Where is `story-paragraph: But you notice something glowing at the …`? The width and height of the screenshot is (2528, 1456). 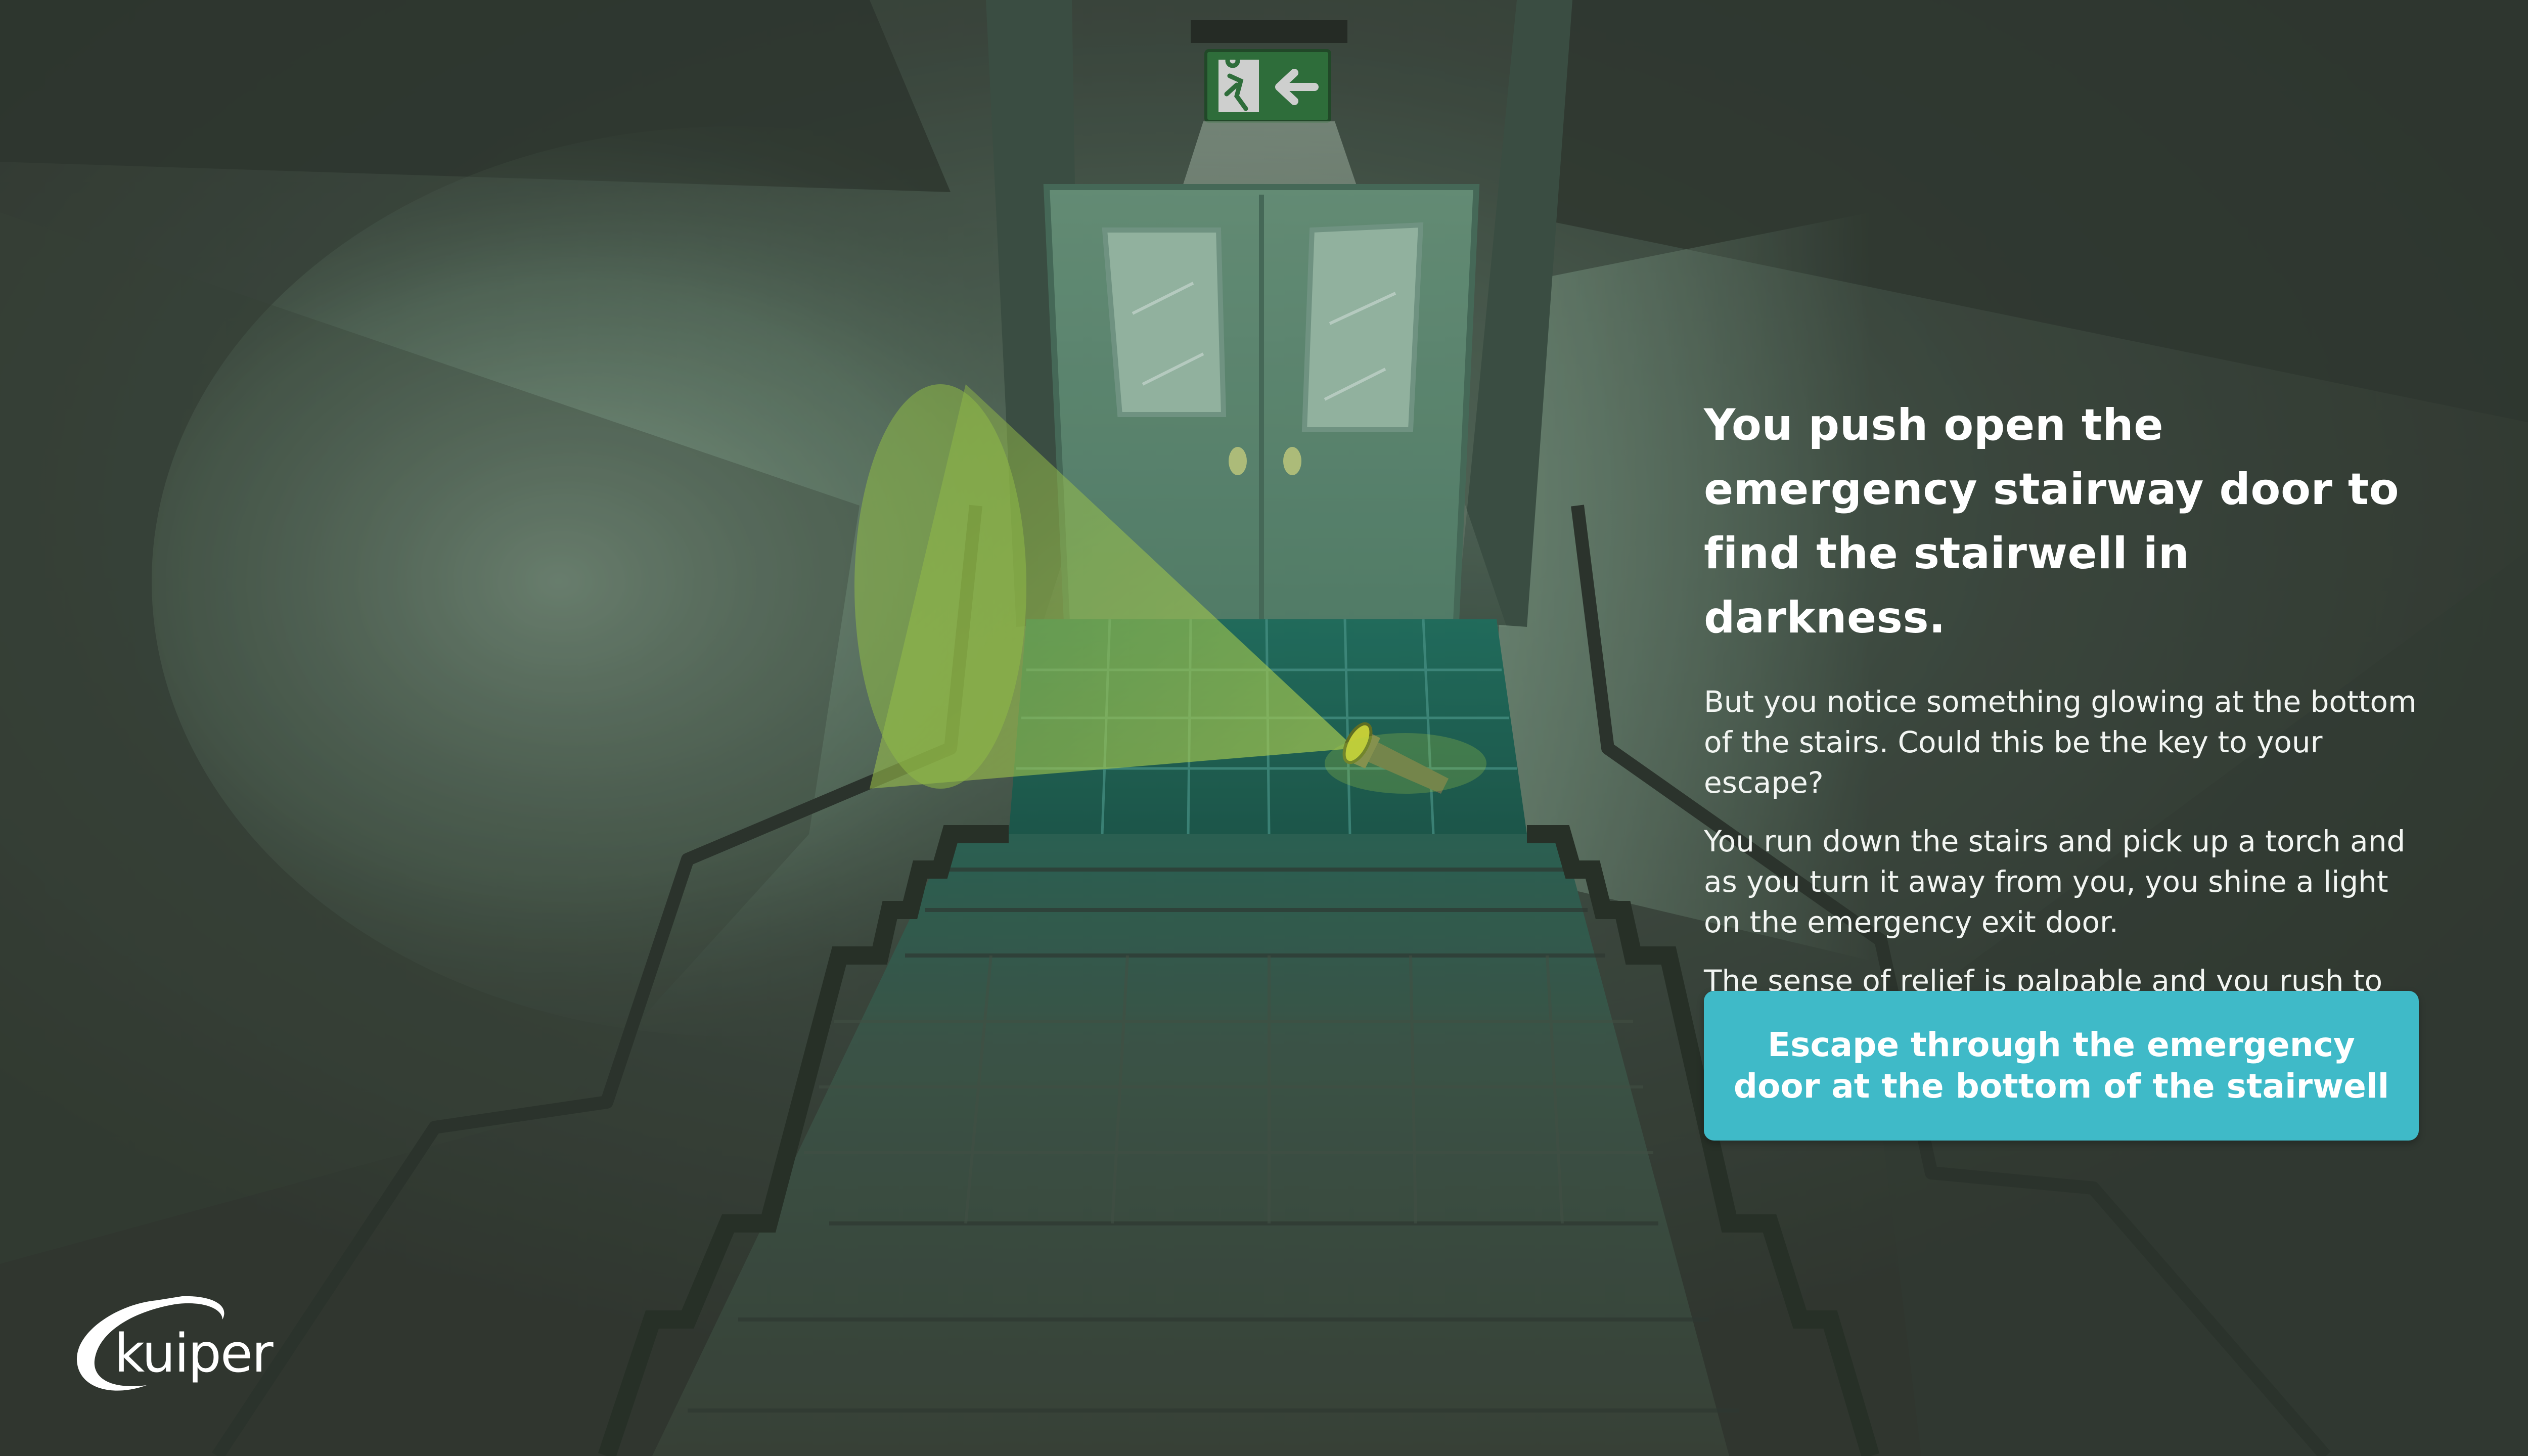
story-paragraph: But you notice something glowing at the … is located at coordinates (2060, 742).